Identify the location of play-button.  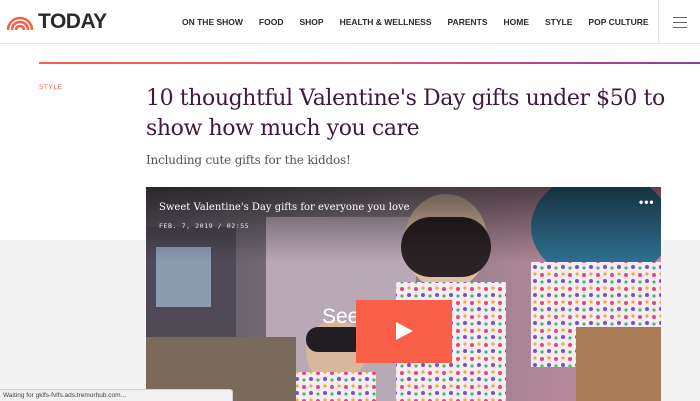
(404, 331).